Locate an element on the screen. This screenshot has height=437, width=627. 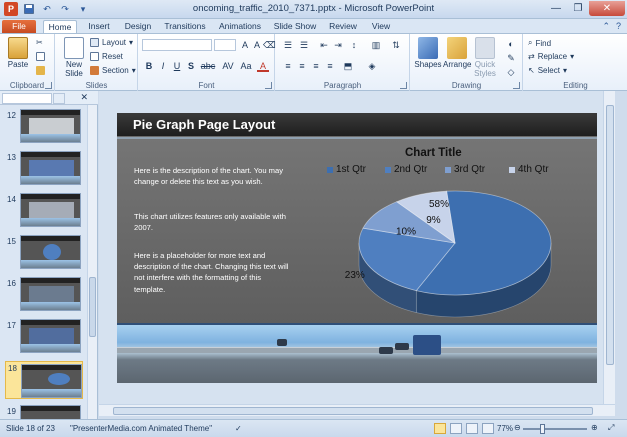
slide-thumbnail: 12 is located at coordinates (44, 126).